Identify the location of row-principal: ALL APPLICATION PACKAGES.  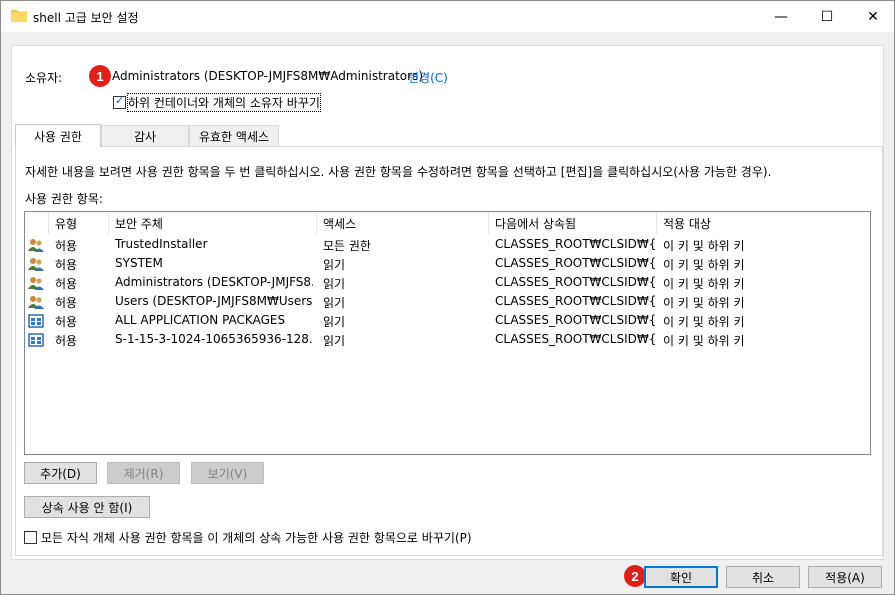
(200, 320).